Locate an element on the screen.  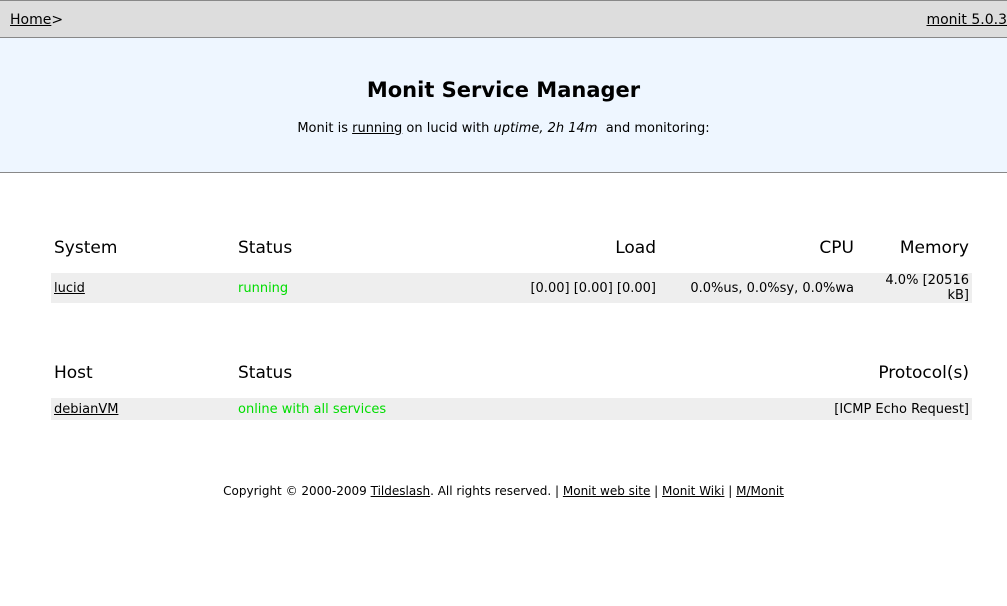
col-status: Status is located at coordinates (265, 248).